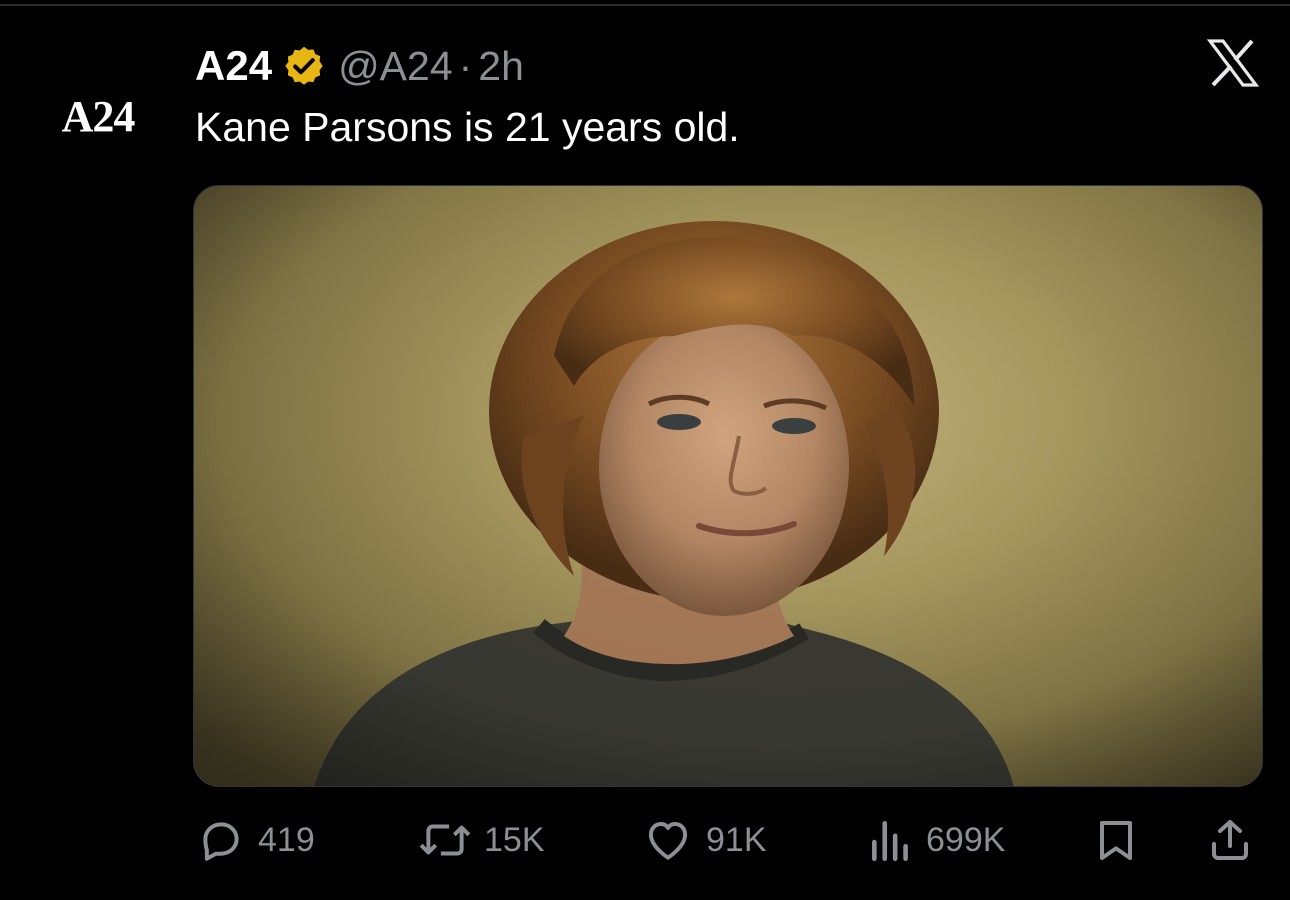 The height and width of the screenshot is (900, 1290). Describe the element at coordinates (304, 65) in the screenshot. I see `verified-badge-icon` at that location.